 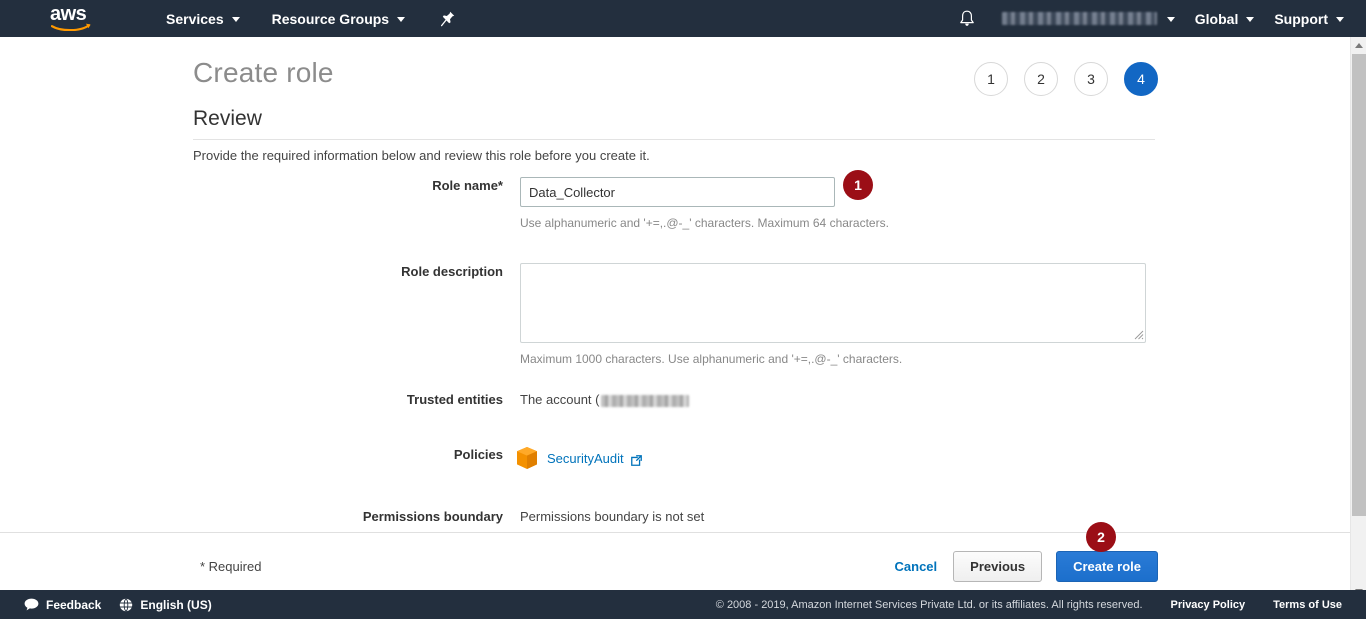 What do you see at coordinates (176, 604) in the screenshot?
I see `language-label: English (US)` at bounding box center [176, 604].